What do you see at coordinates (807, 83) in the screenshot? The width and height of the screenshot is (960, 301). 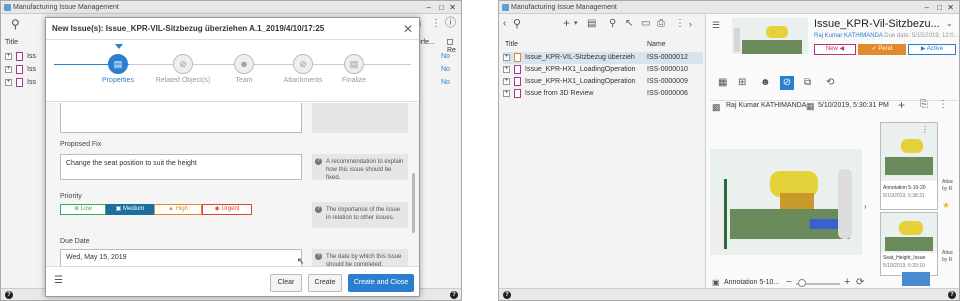 I see `discussion-icon: ⧉` at bounding box center [807, 83].